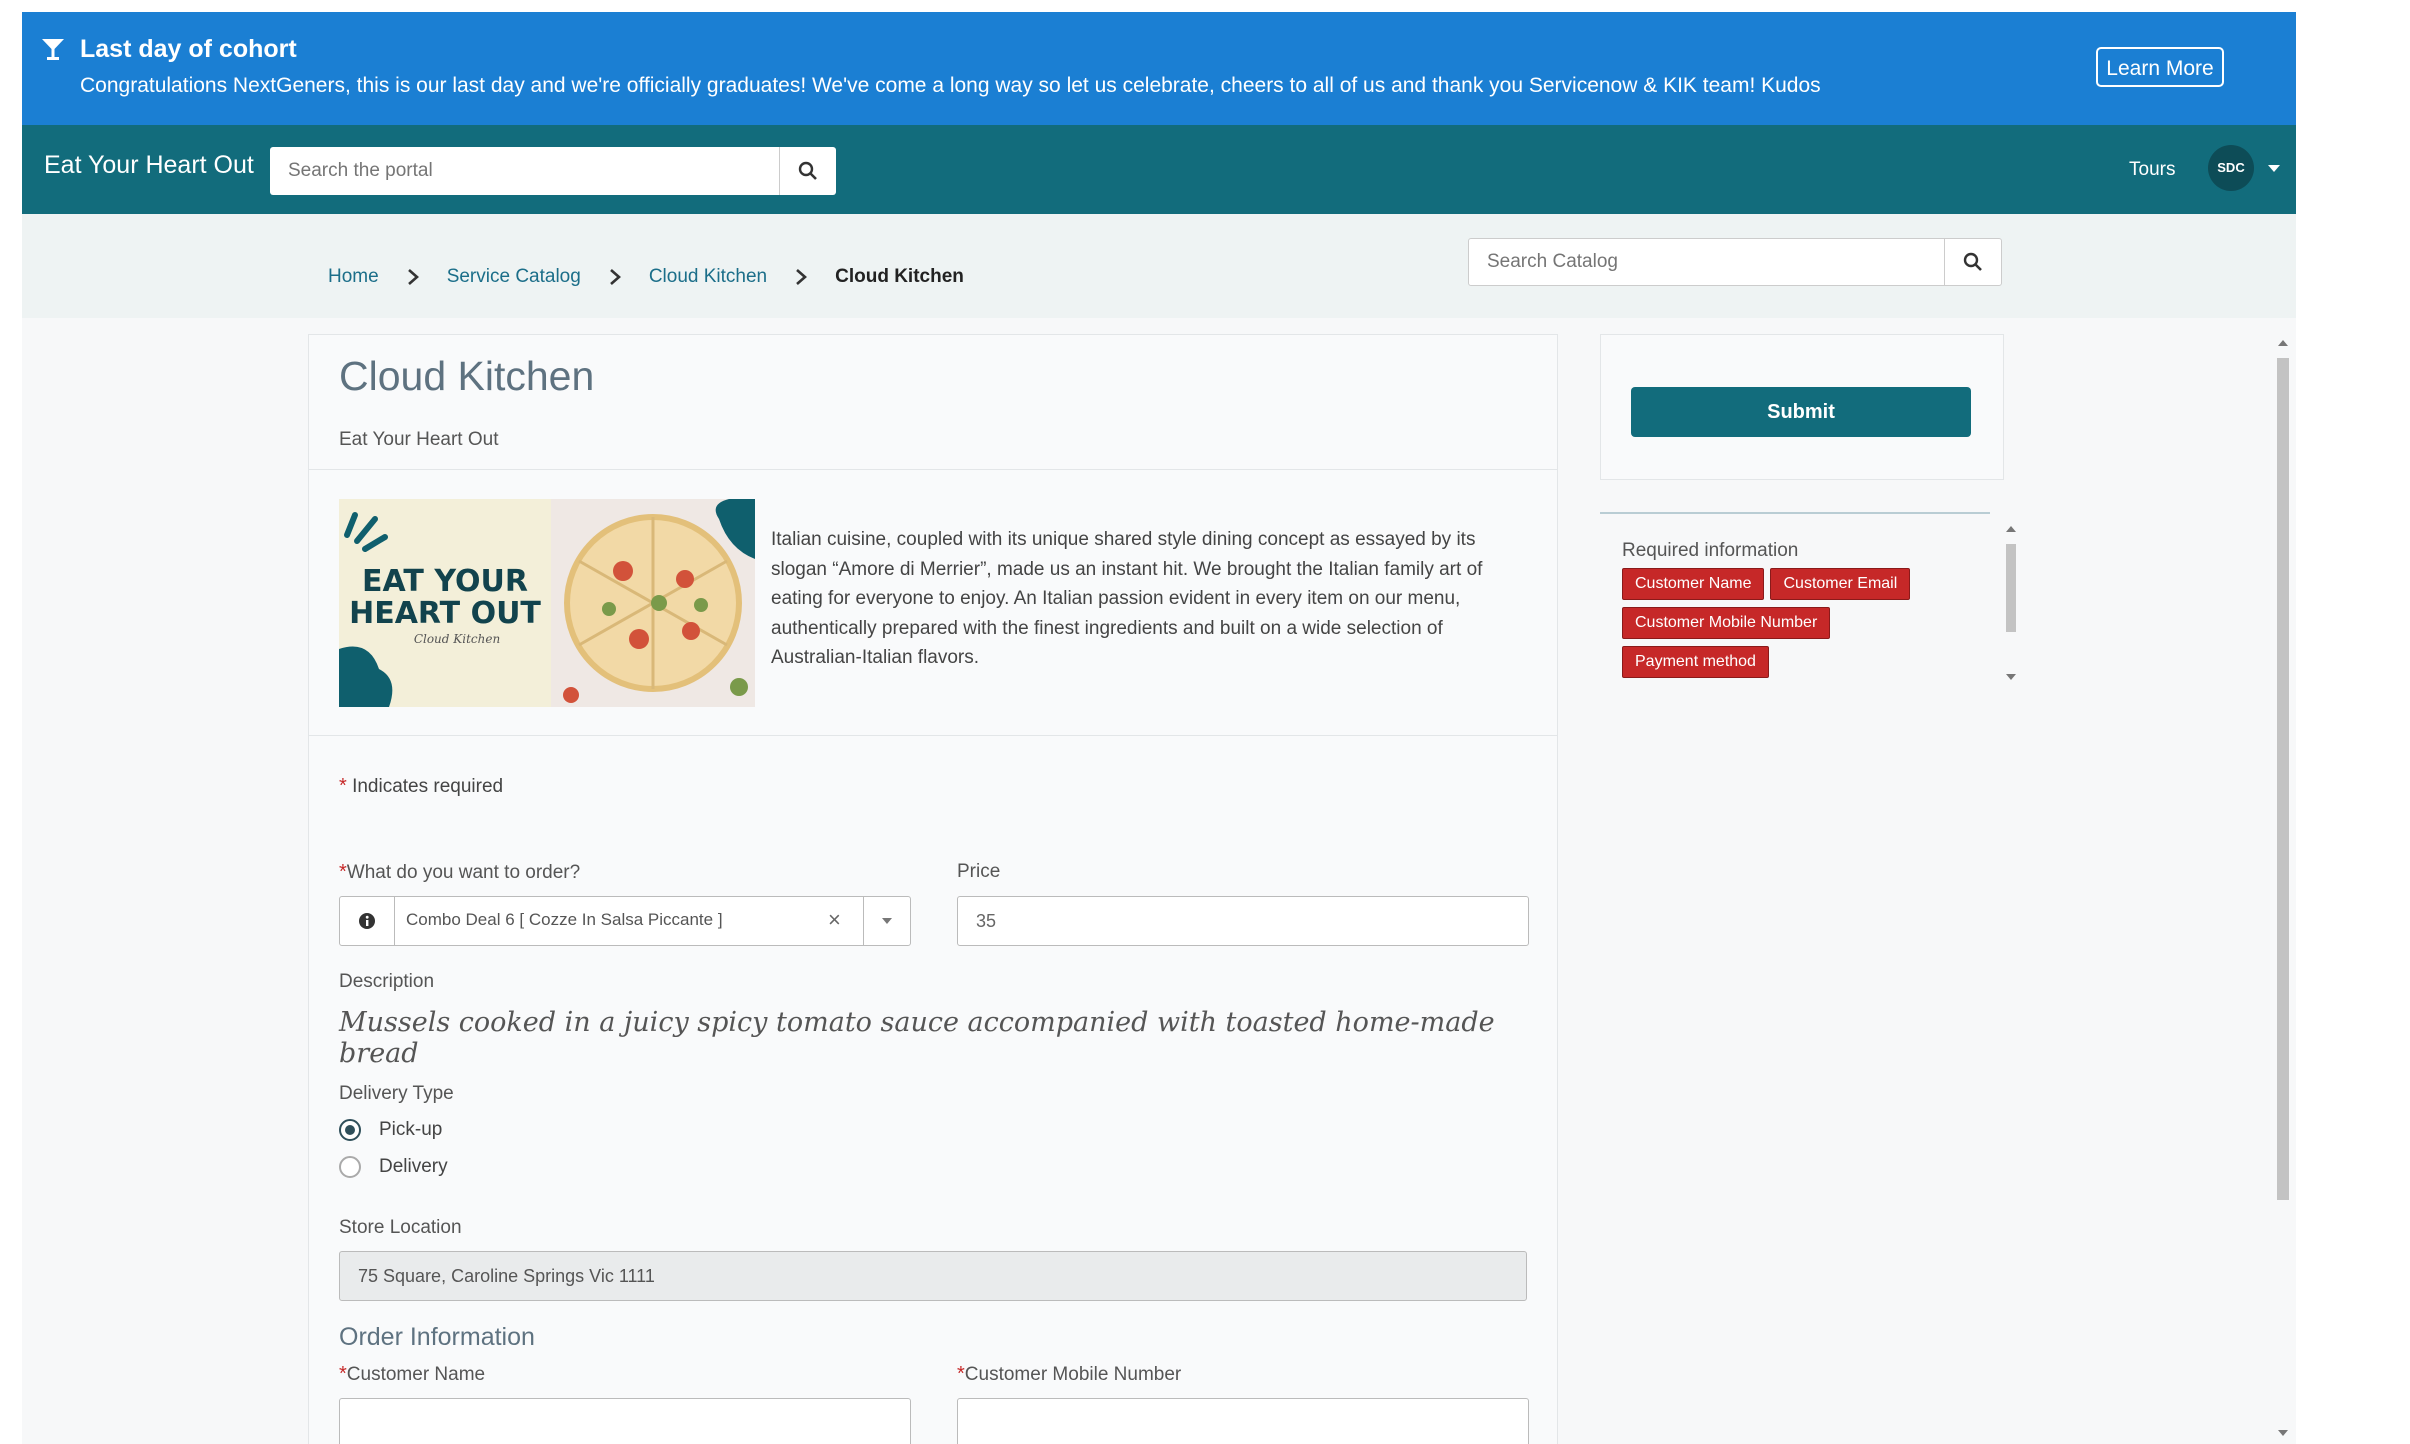  What do you see at coordinates (188, 49) in the screenshot?
I see `banner-title: Last day of cohort` at bounding box center [188, 49].